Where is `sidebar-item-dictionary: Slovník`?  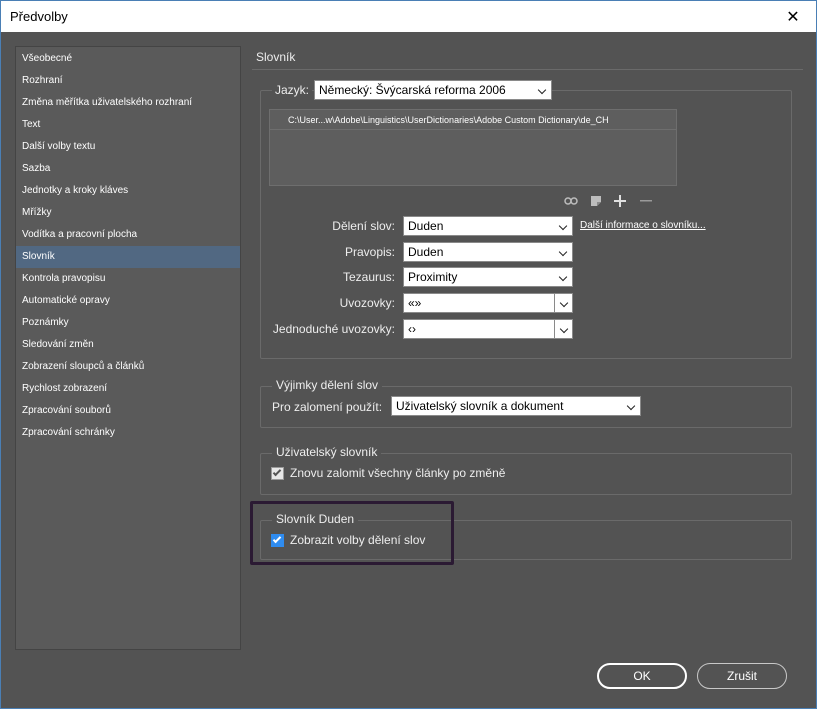 sidebar-item-dictionary: Slovník is located at coordinates (128, 257).